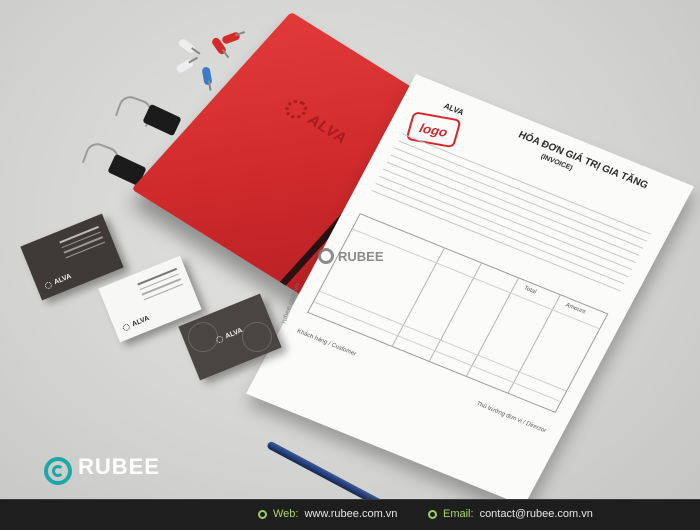 The height and width of the screenshot is (530, 700). What do you see at coordinates (257, 337) in the screenshot?
I see `card-pattern` at bounding box center [257, 337].